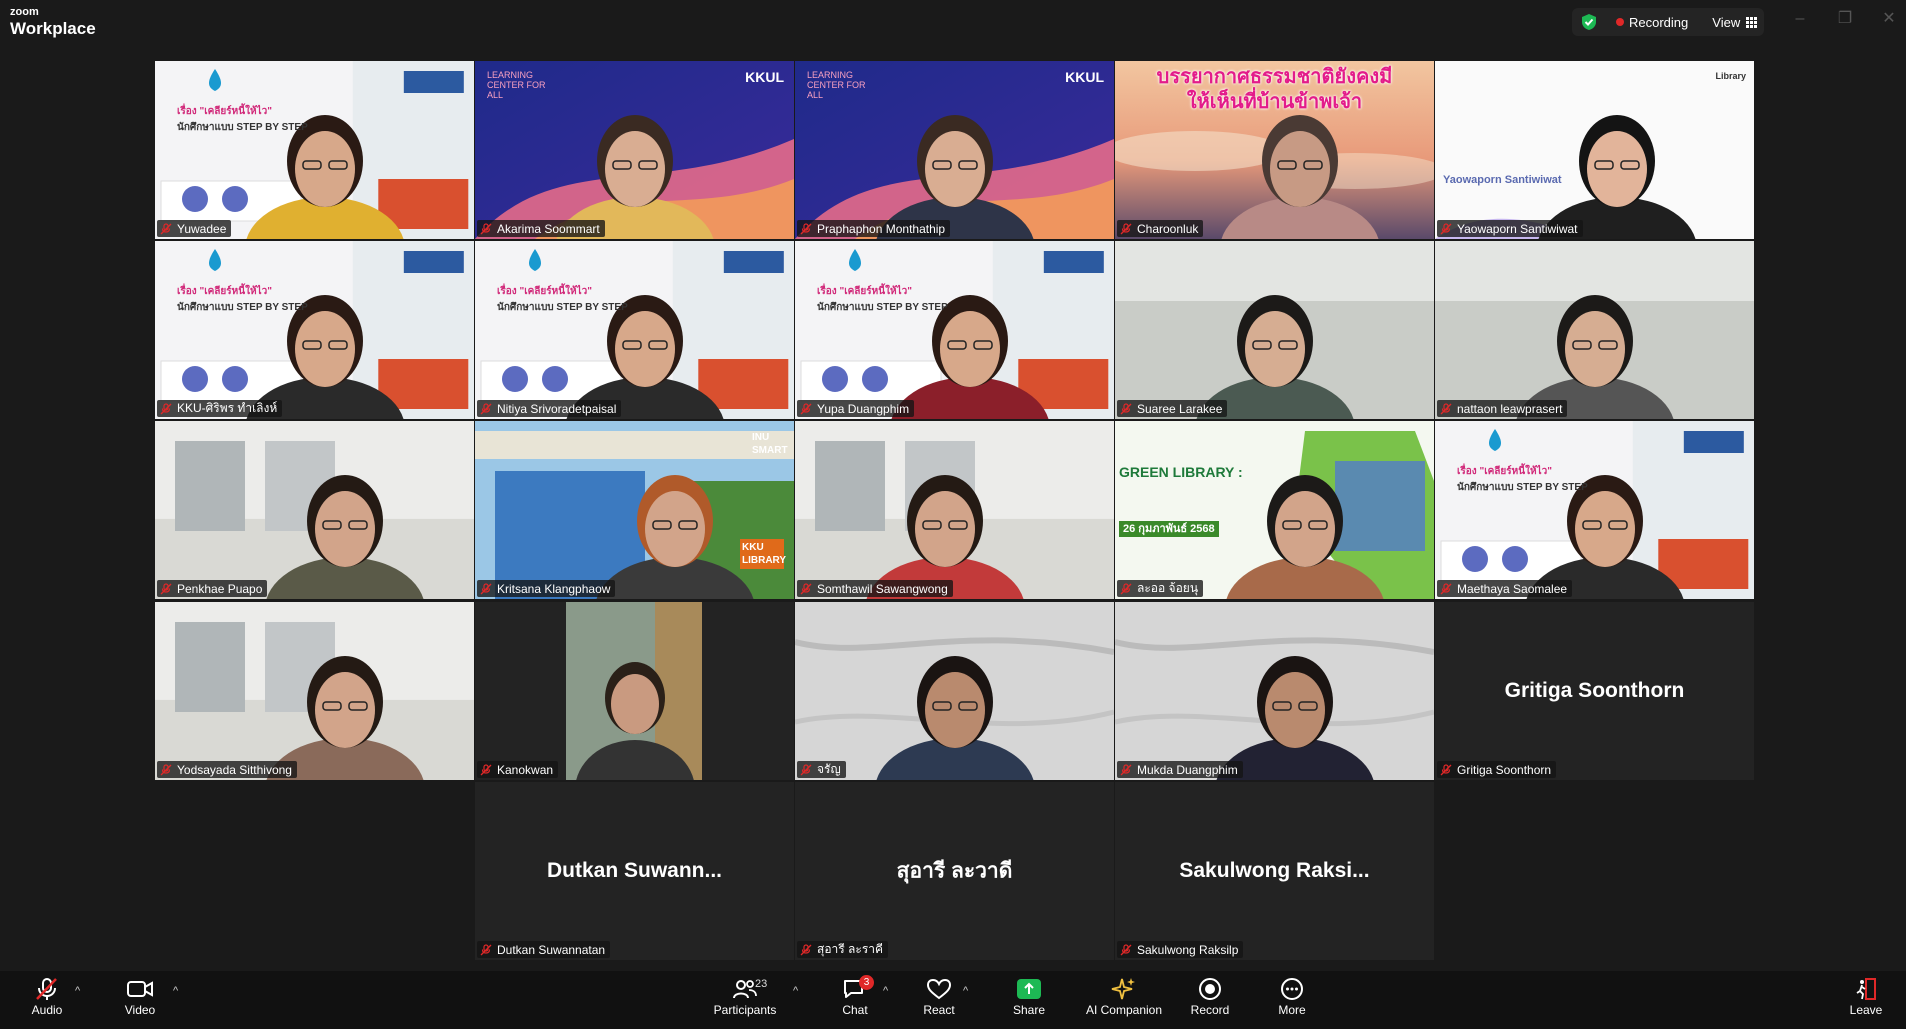 The width and height of the screenshot is (1906, 1029). I want to click on recording-dot-icon, so click(1620, 22).